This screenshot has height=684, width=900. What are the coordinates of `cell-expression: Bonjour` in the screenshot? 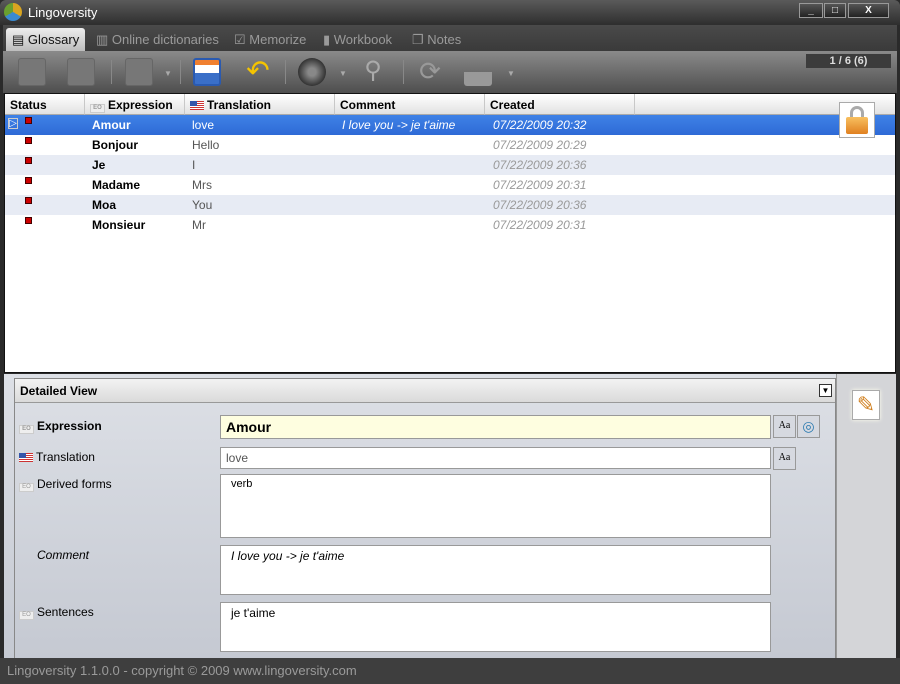 It's located at (115, 145).